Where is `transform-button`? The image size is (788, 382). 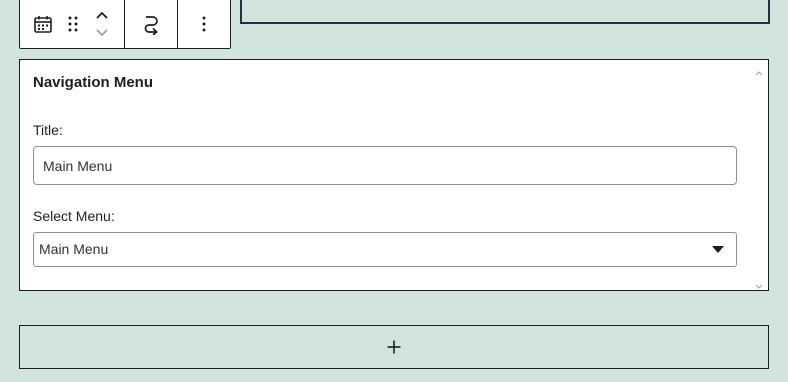 transform-button is located at coordinates (151, 24).